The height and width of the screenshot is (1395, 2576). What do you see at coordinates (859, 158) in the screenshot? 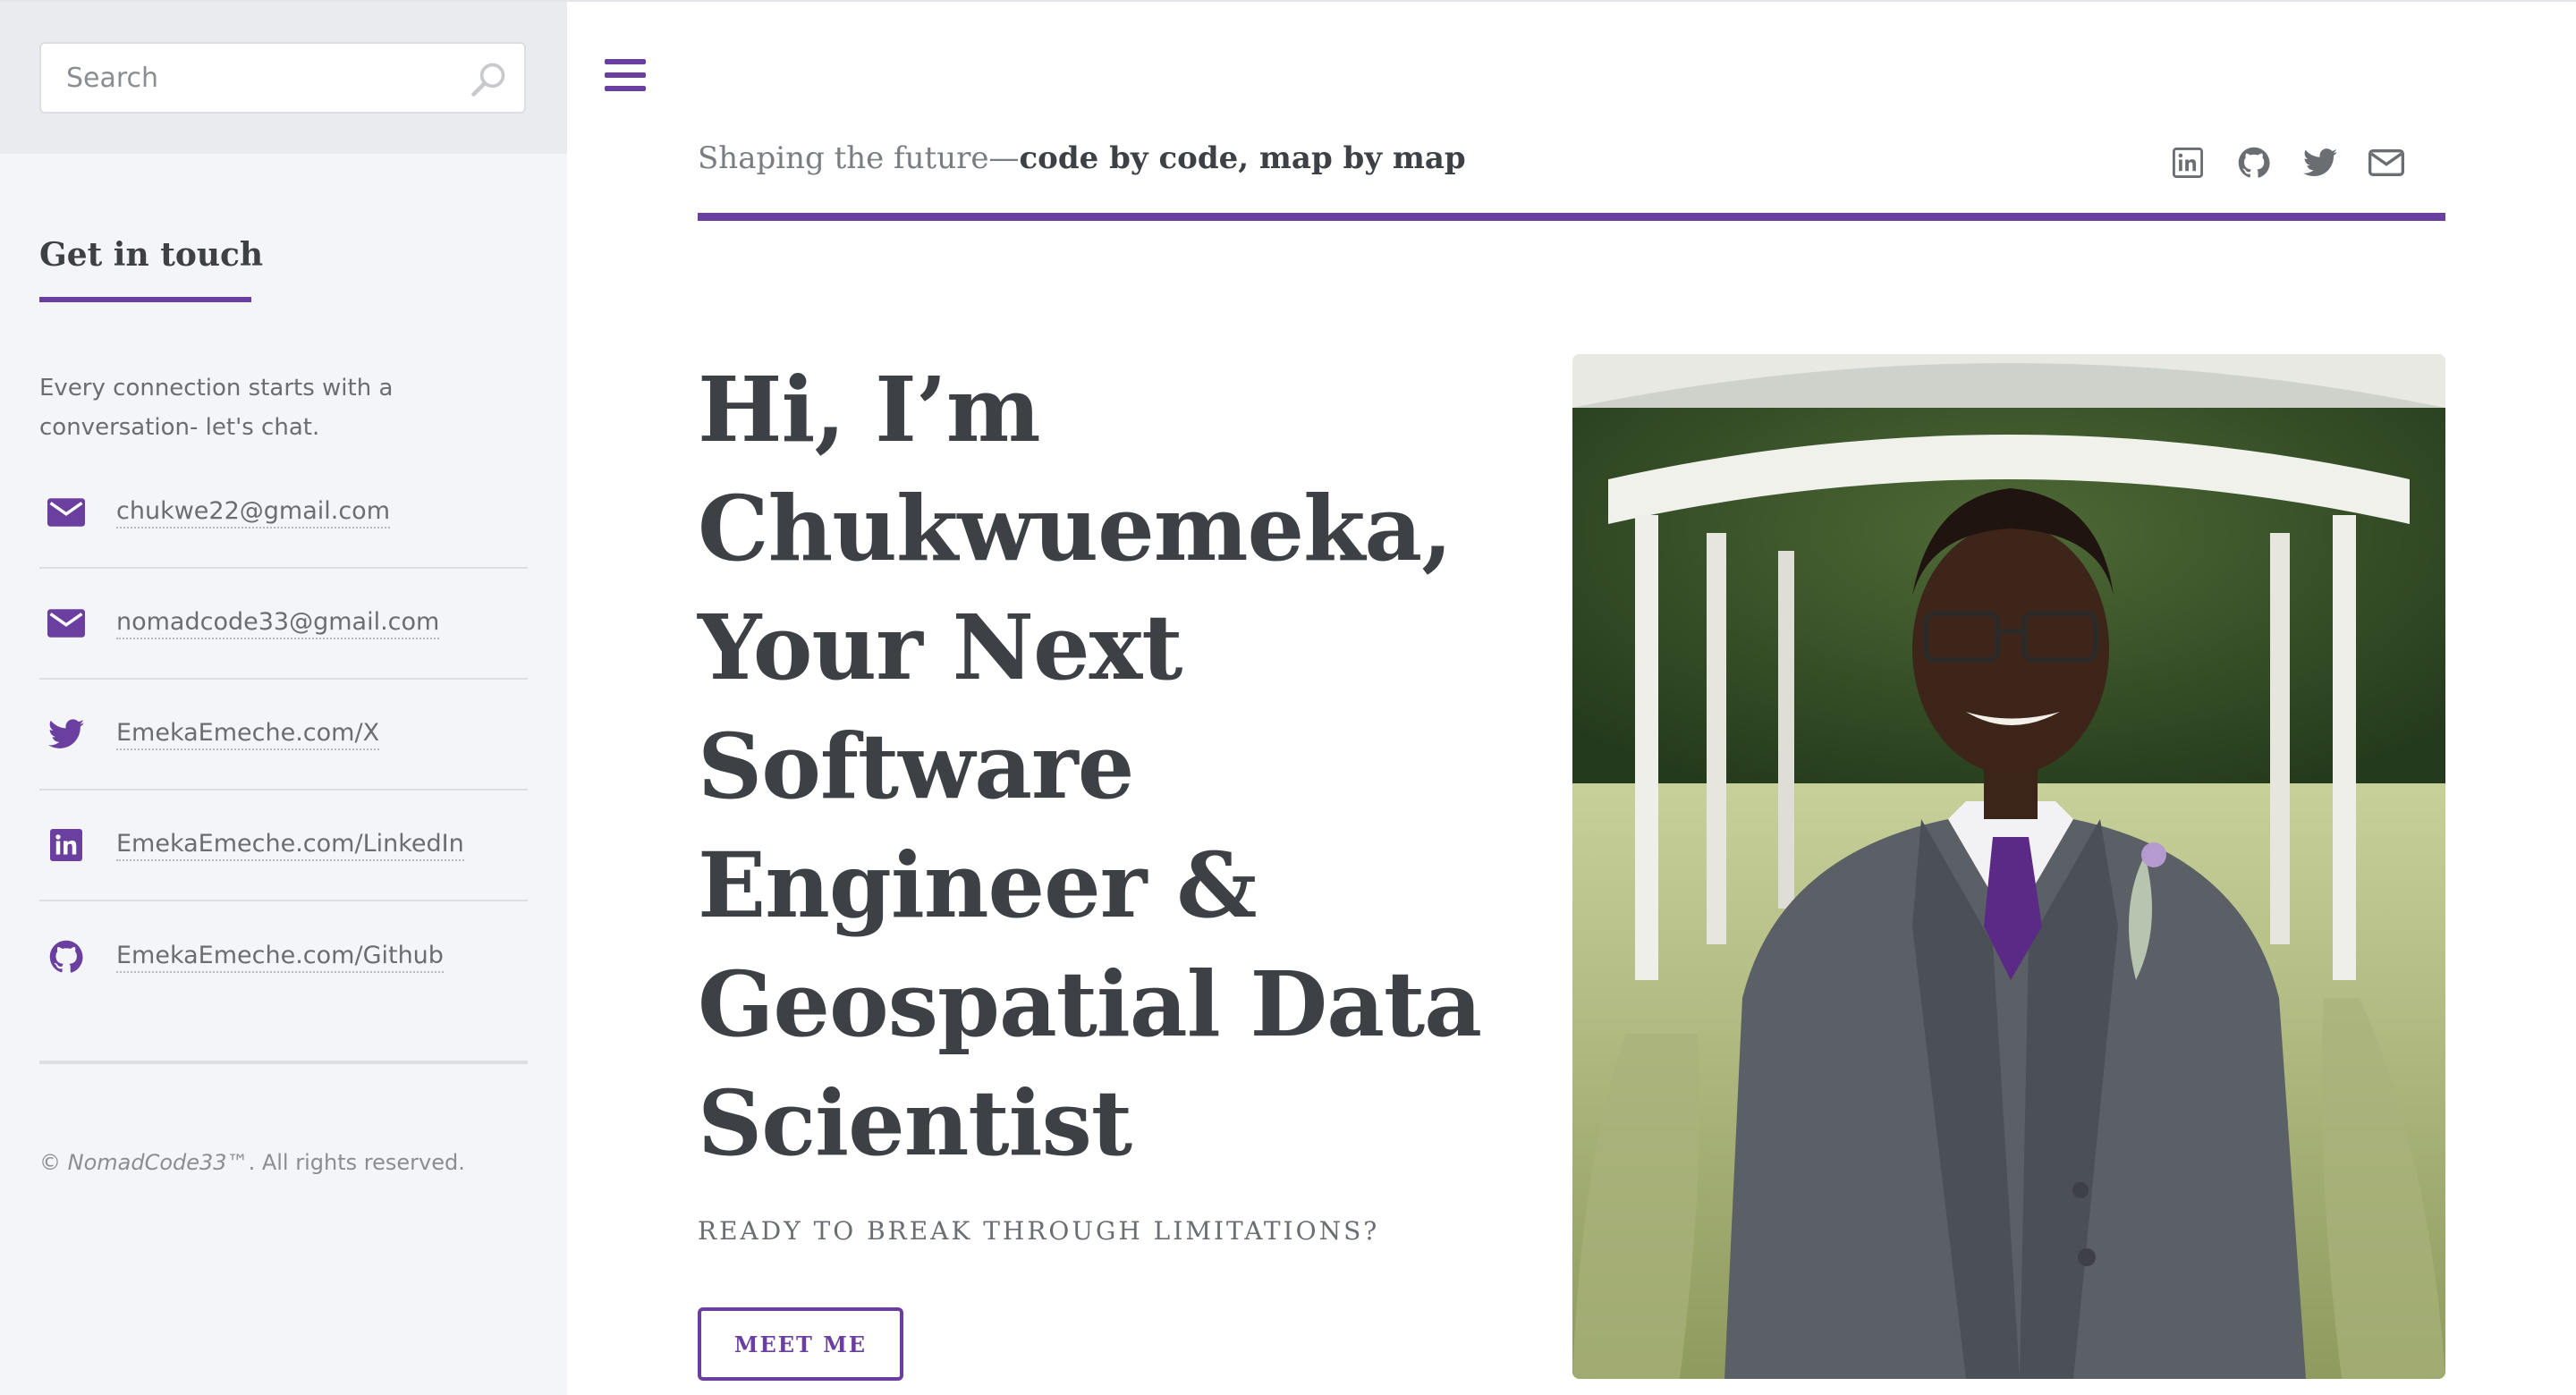
I see `tagline-light: Shaping the future—` at bounding box center [859, 158].